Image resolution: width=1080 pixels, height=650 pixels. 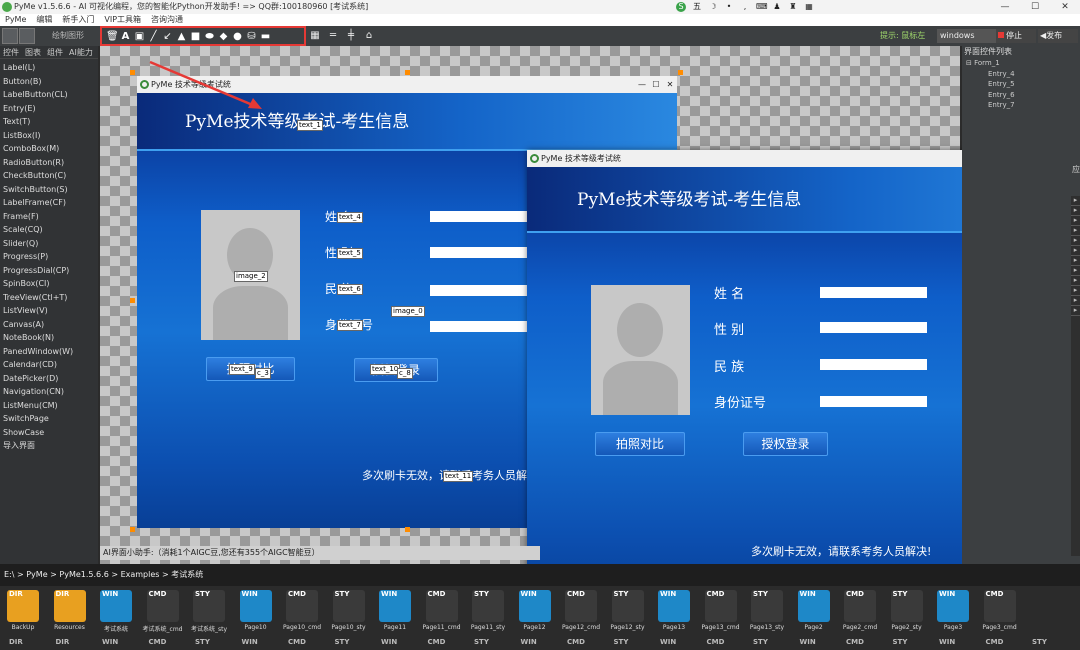 I want to click on file-item: STY Page11_sty, so click(x=488, y=612).